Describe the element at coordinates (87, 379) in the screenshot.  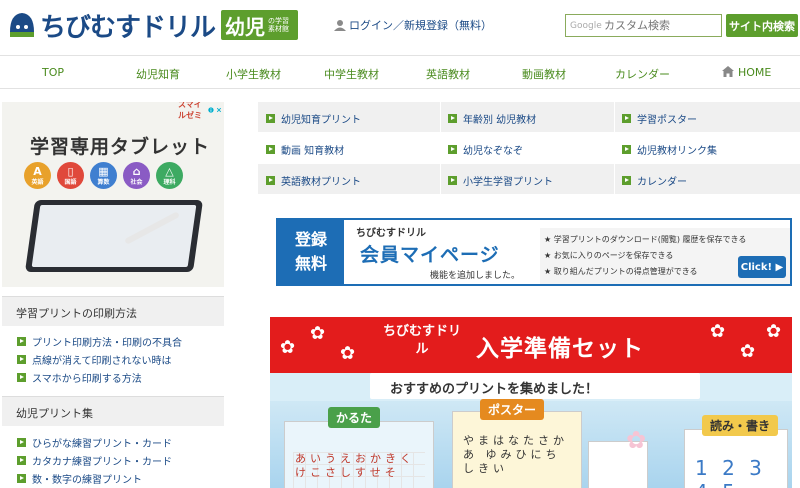
I see `sidebar-link-label: スマホから印刷する方法` at that location.